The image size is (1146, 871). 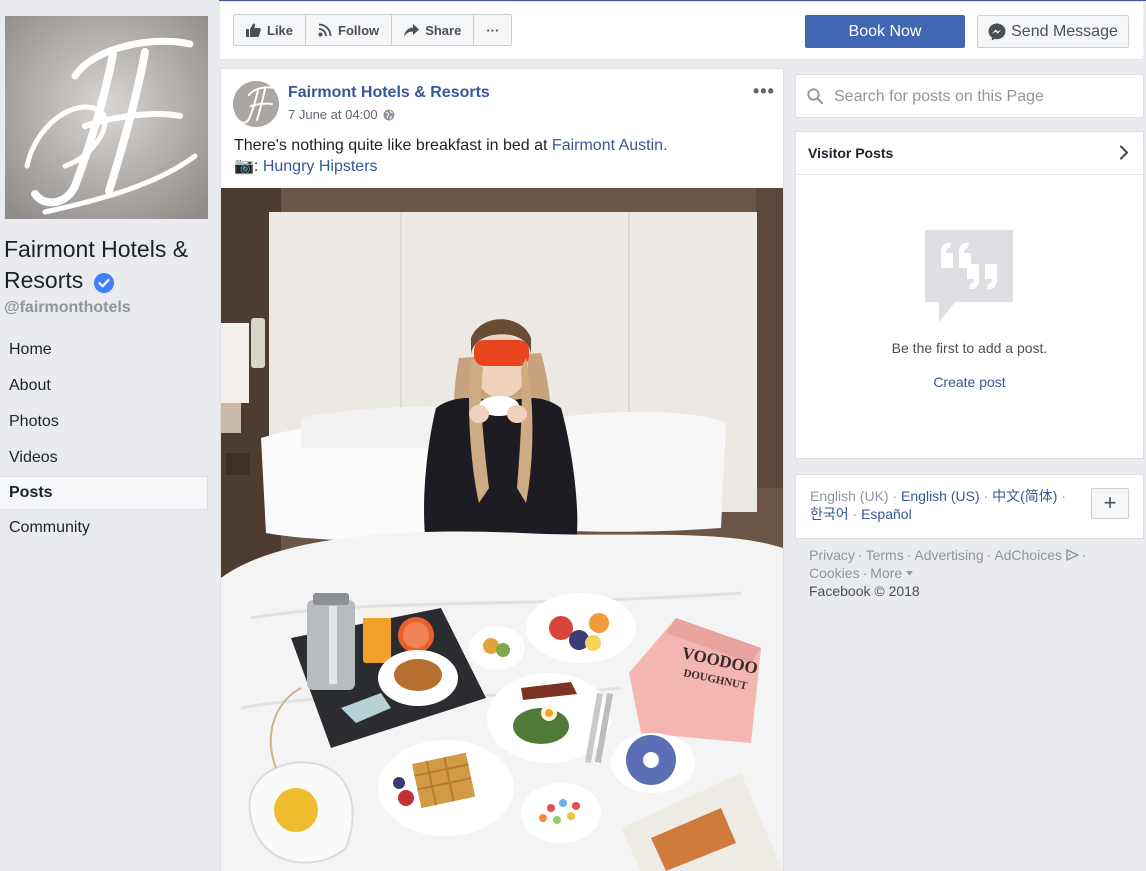 I want to click on more-actions-button: ···, so click(x=492, y=30).